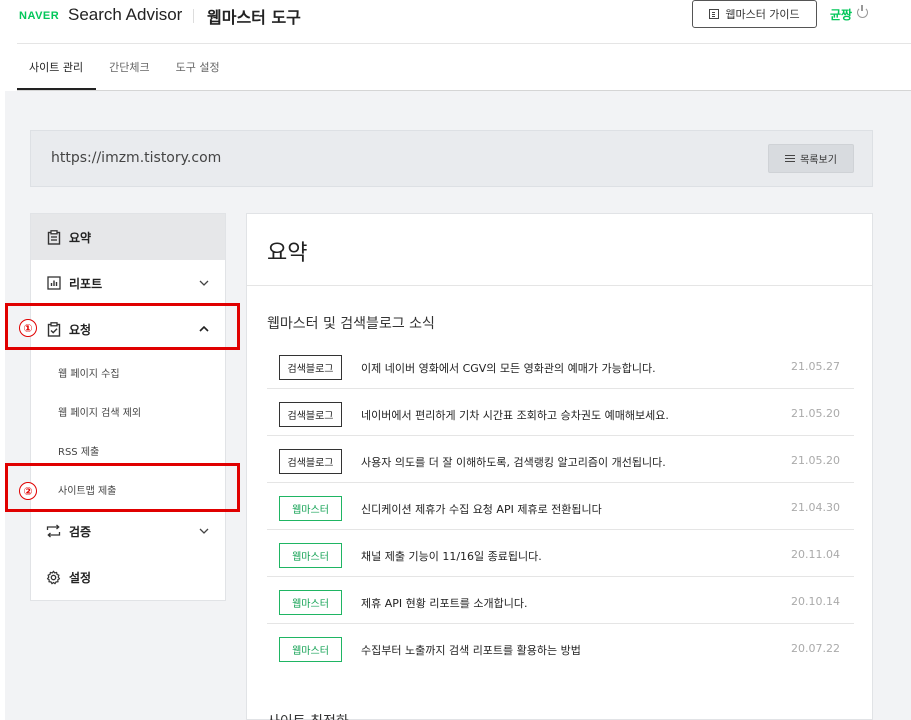 The height and width of the screenshot is (720, 911). What do you see at coordinates (714, 14) in the screenshot?
I see `book-icon` at bounding box center [714, 14].